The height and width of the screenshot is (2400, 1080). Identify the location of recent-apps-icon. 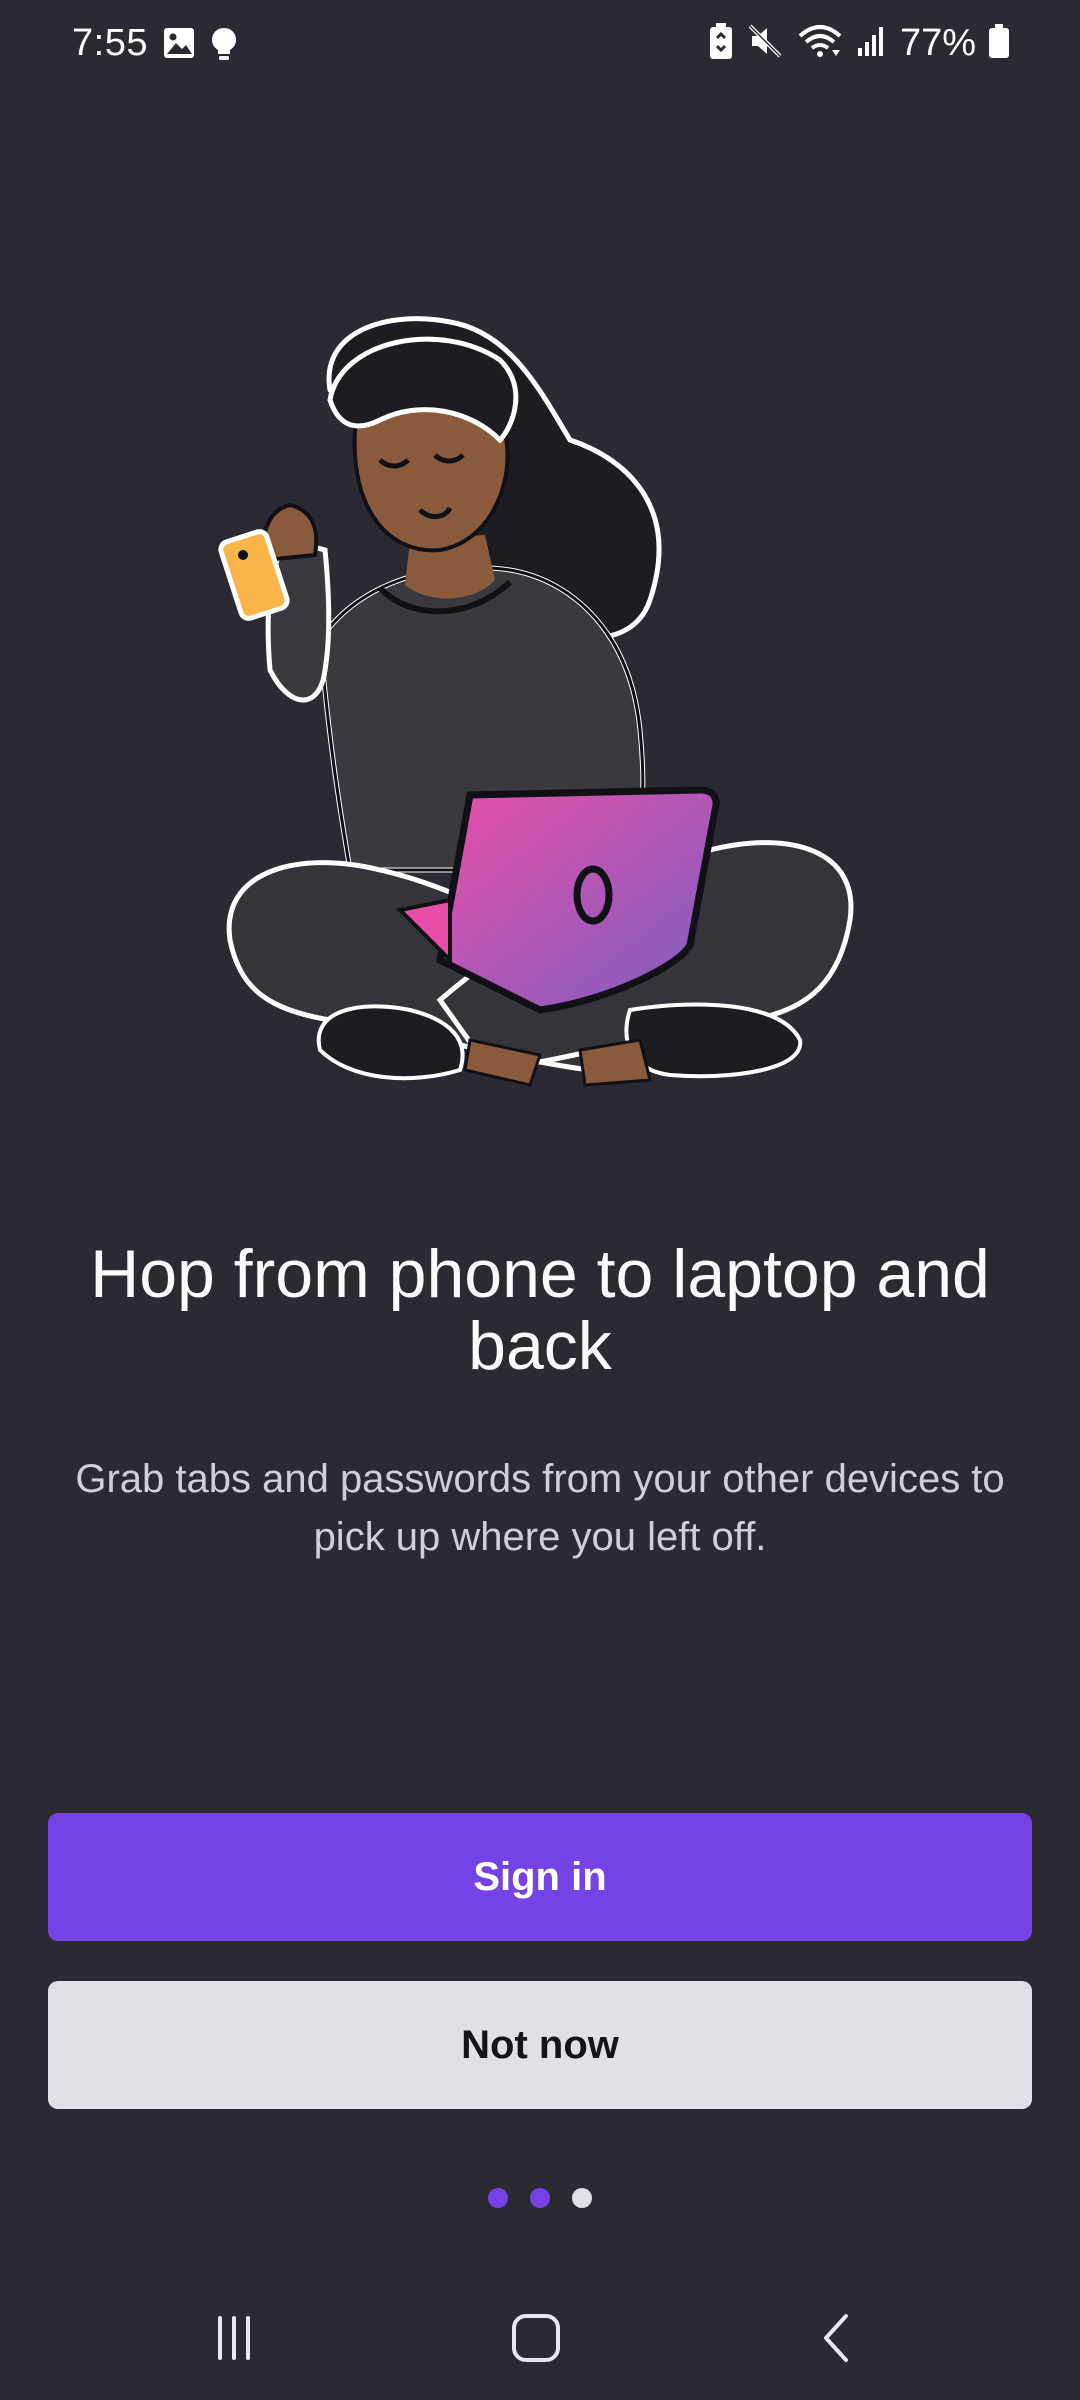
(234, 2340).